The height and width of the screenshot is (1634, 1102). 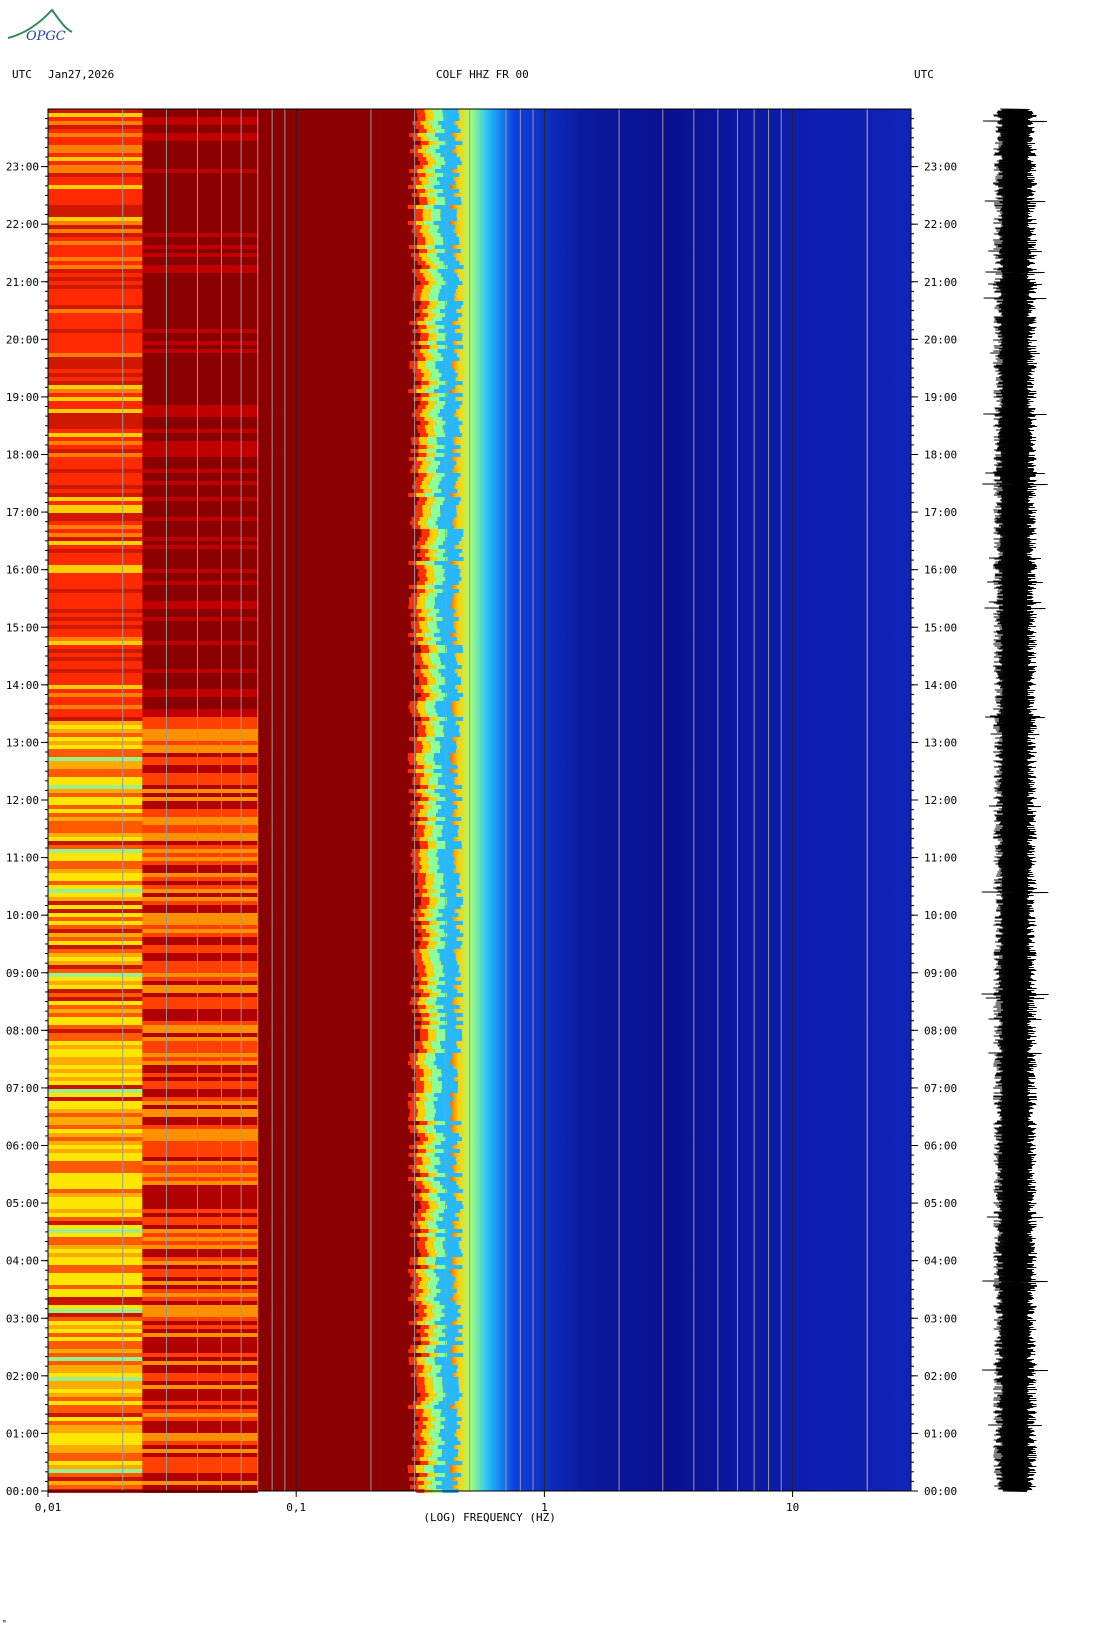 I want to click on frequency-tick-label: 0,1, so click(x=296, y=1507).